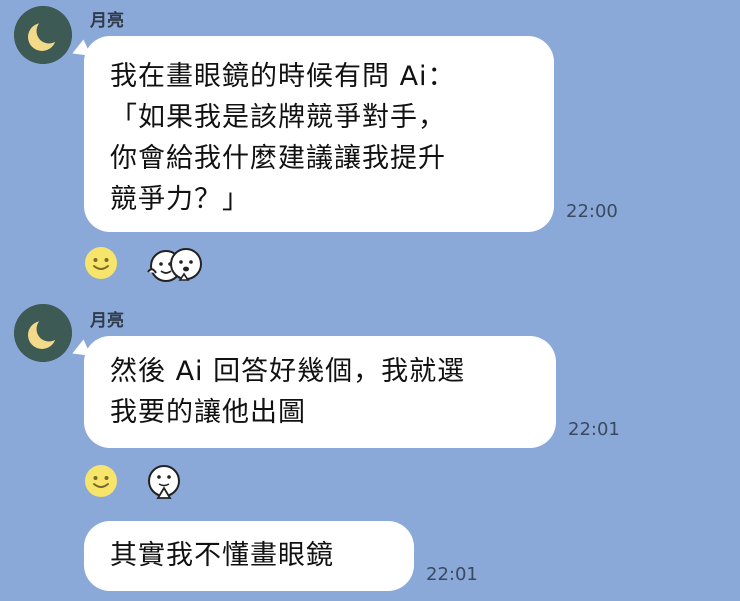  What do you see at coordinates (320, 392) in the screenshot?
I see `message-bubble: 然後 Ai 回答好幾個，我就選 我要的讓他出圖` at bounding box center [320, 392].